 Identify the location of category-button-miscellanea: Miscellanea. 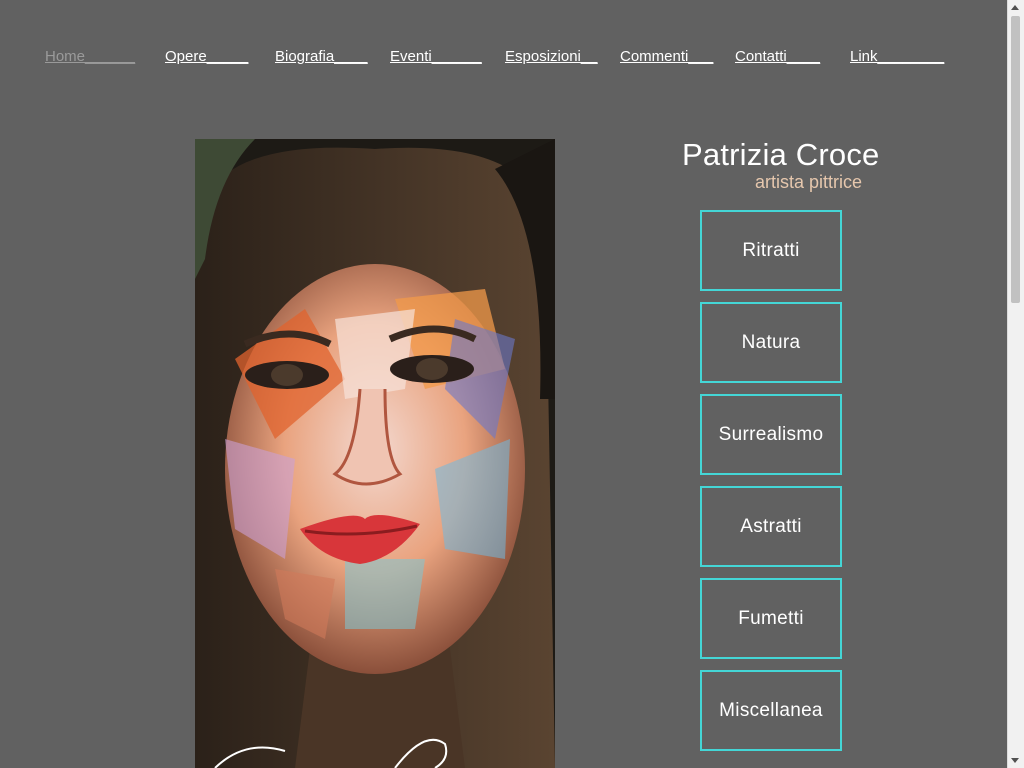
(771, 710).